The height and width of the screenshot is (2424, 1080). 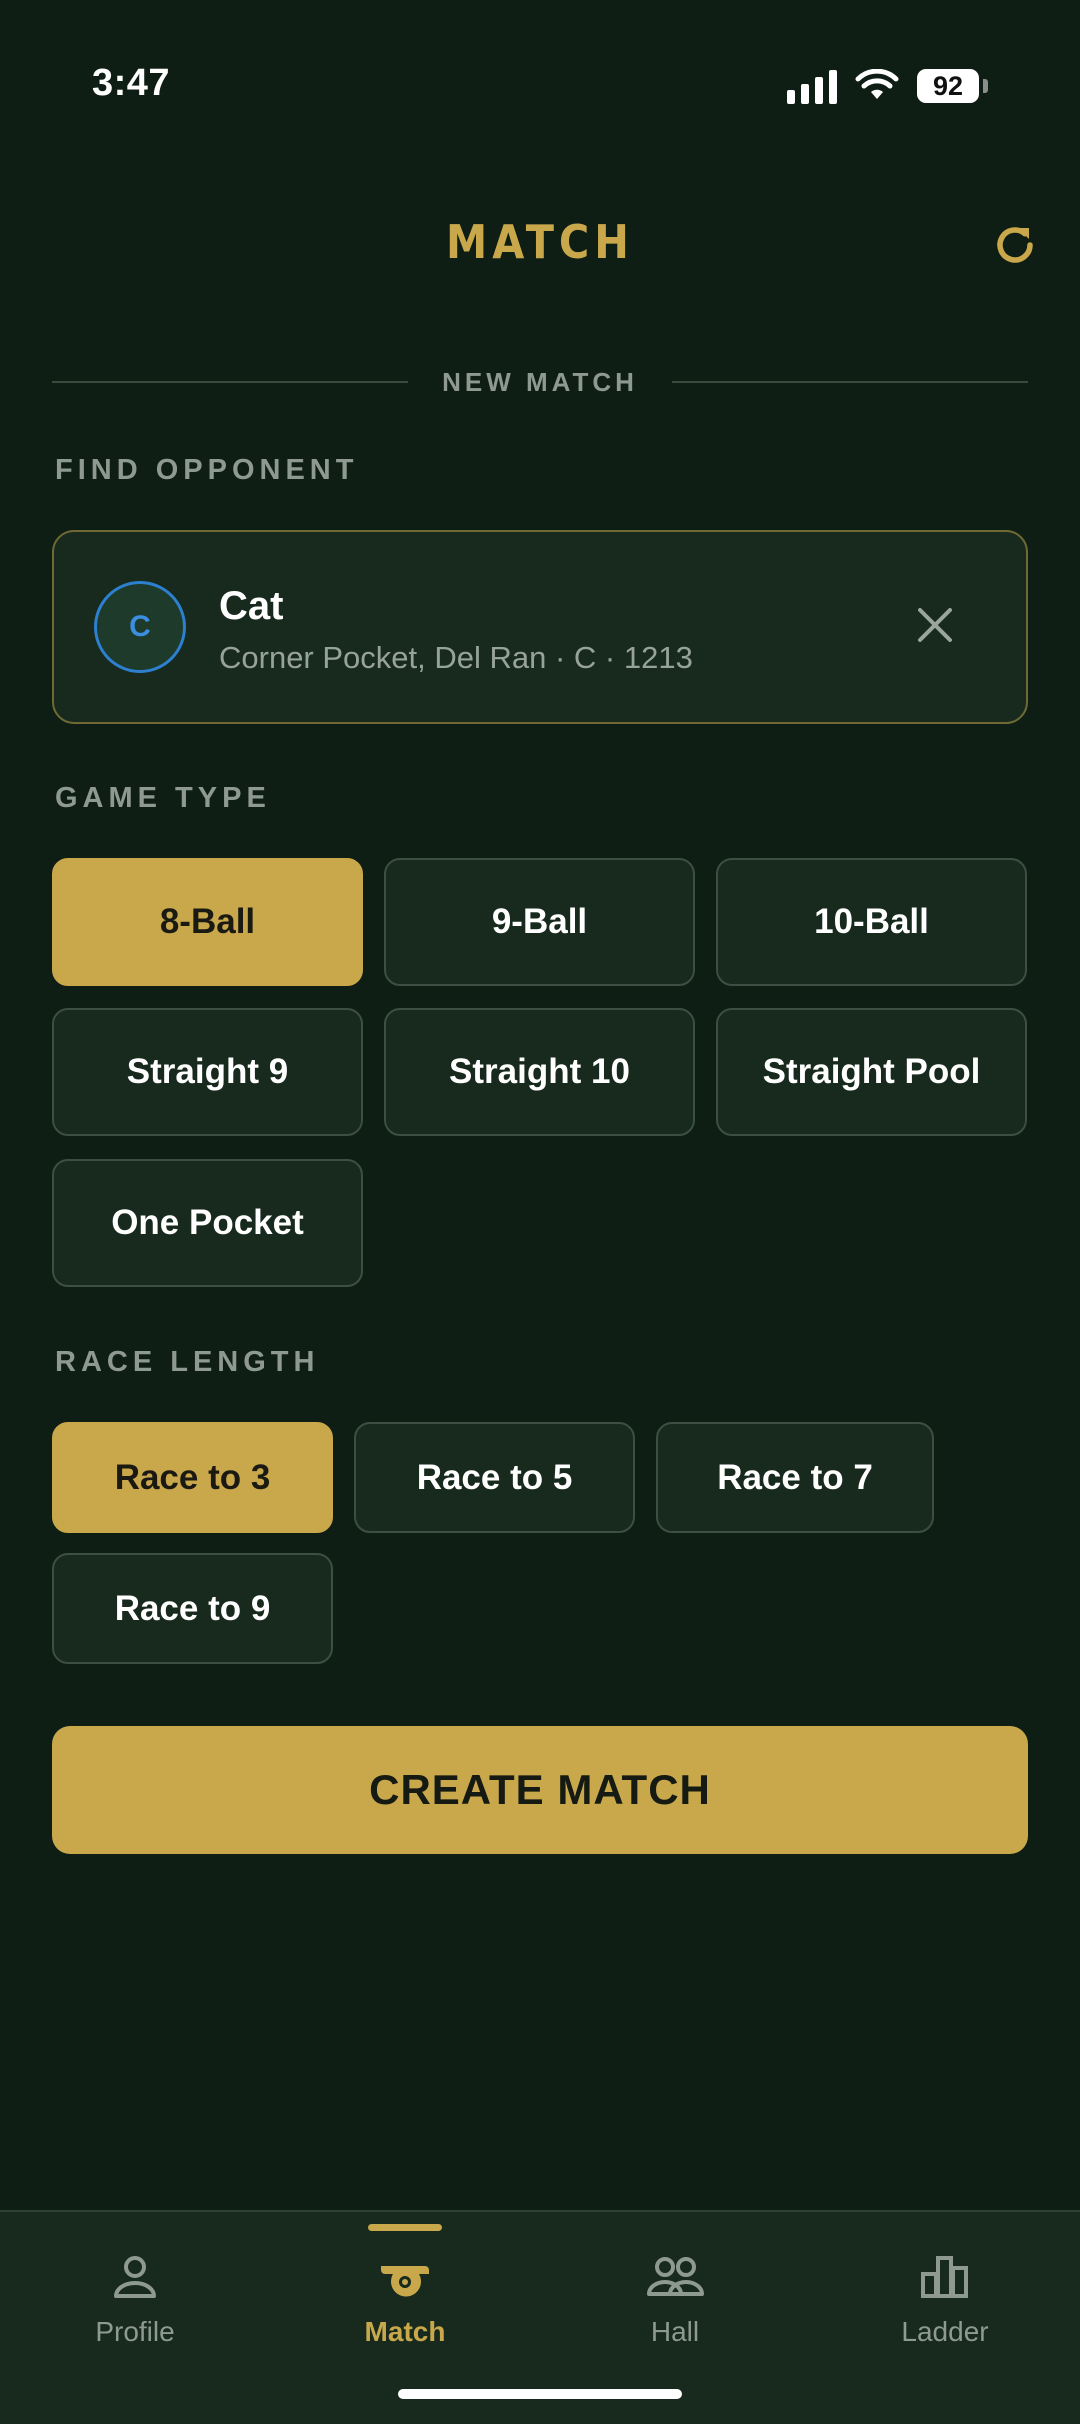 I want to click on tab-ladder-label: Ladder, so click(x=945, y=2331).